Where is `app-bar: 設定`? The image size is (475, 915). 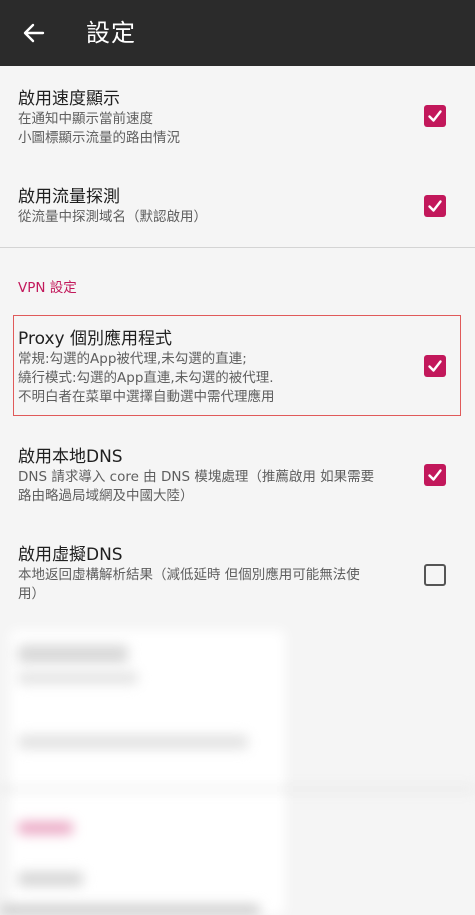
app-bar: 設定 is located at coordinates (237, 33).